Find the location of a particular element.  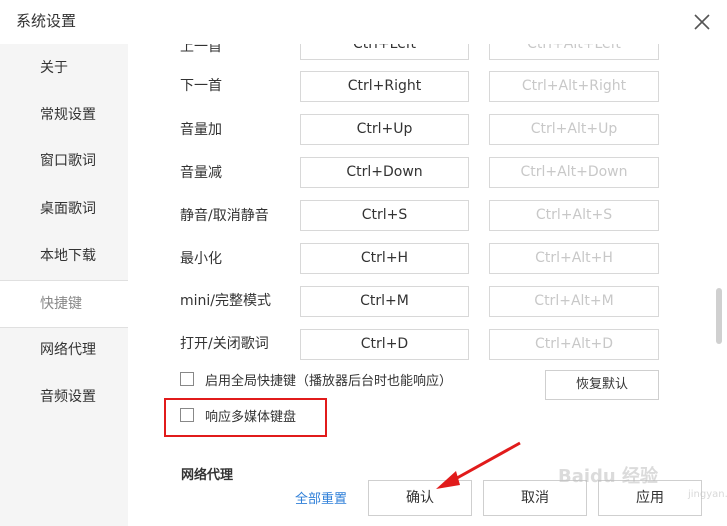

hotkey-field-prev: Ctrl+Left is located at coordinates (384, 52).